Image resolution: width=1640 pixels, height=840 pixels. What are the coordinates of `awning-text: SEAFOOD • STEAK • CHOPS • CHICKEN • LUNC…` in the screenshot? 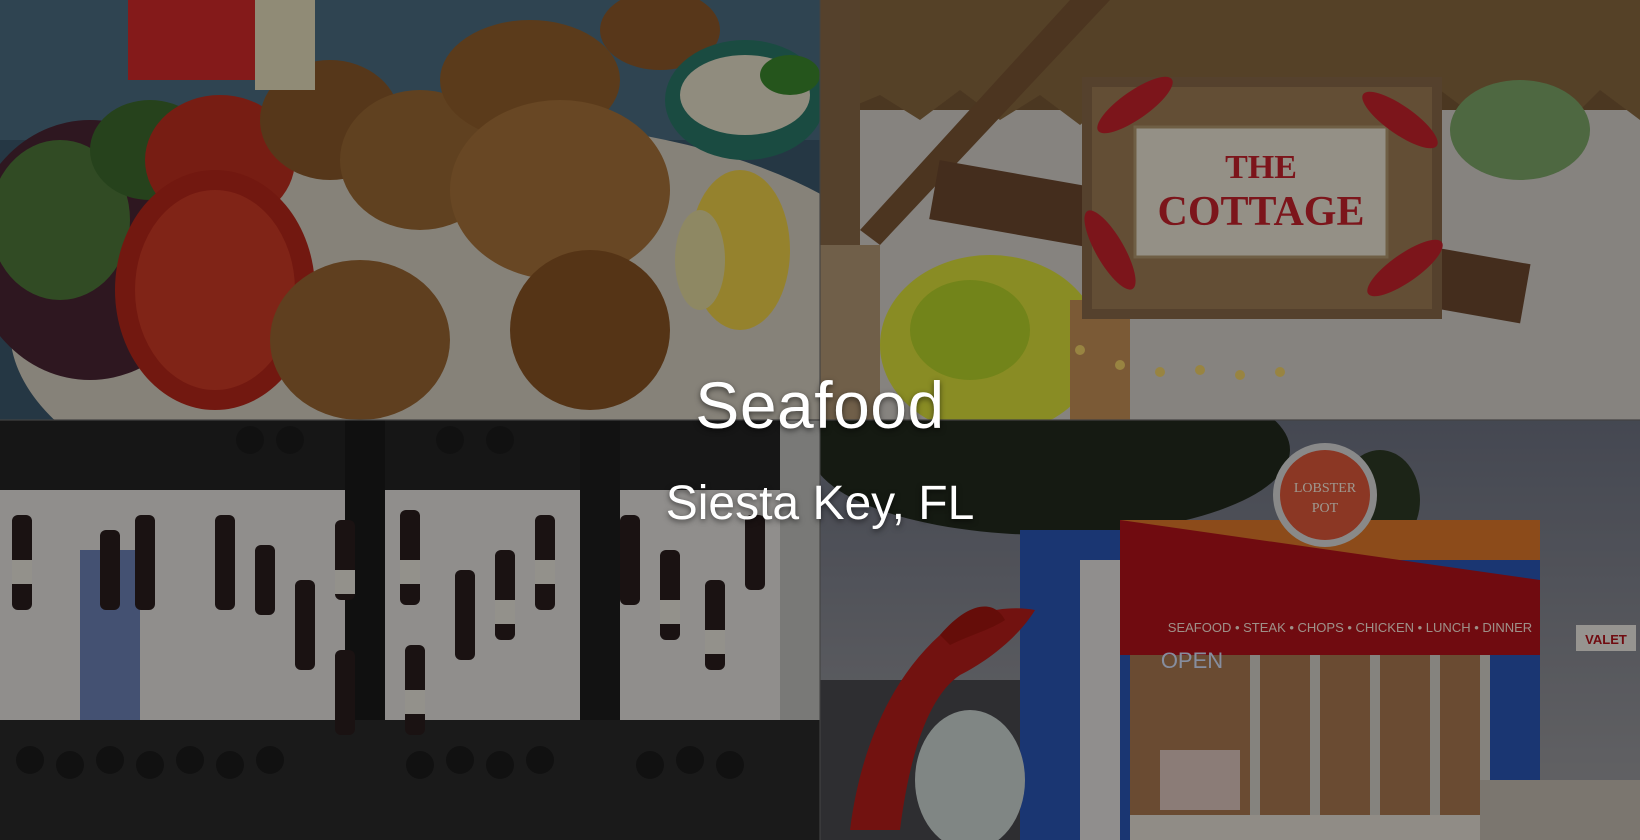 It's located at (1350, 627).